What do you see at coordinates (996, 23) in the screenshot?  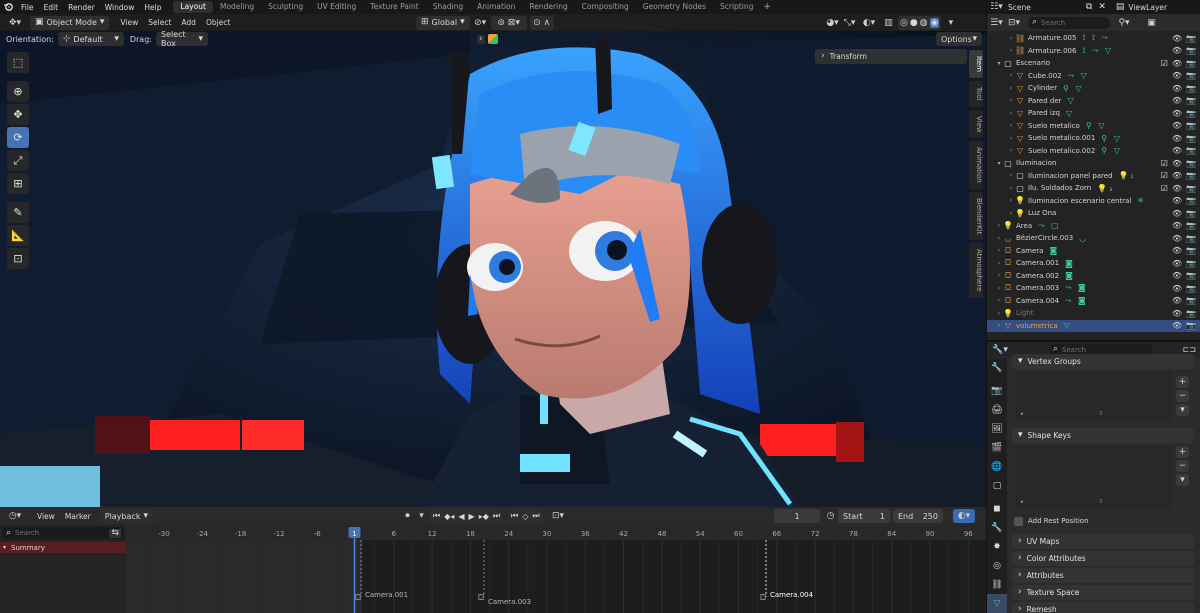 I see `outliner-editor-type-icon: ☰▾` at bounding box center [996, 23].